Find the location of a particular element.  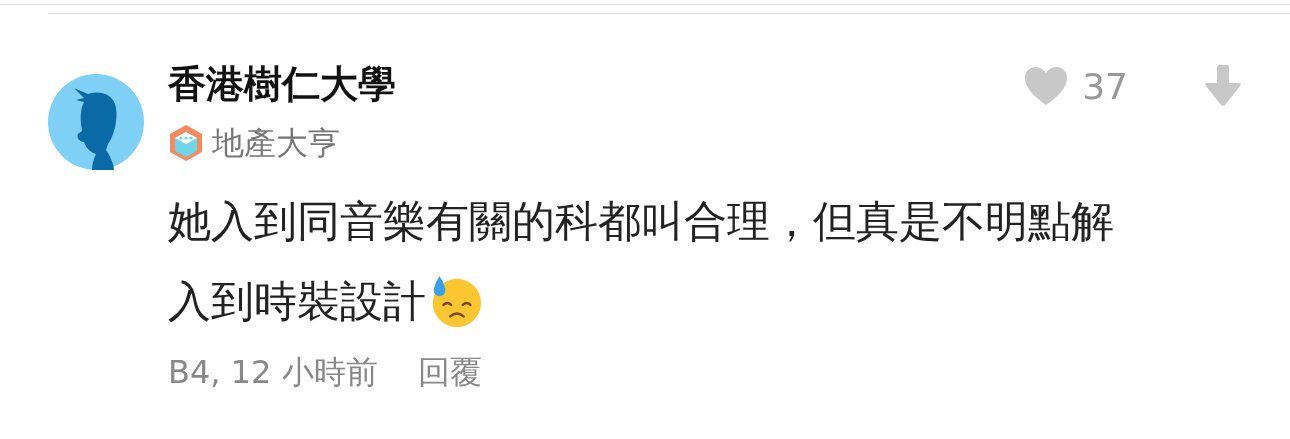

badge-icon is located at coordinates (186, 143).